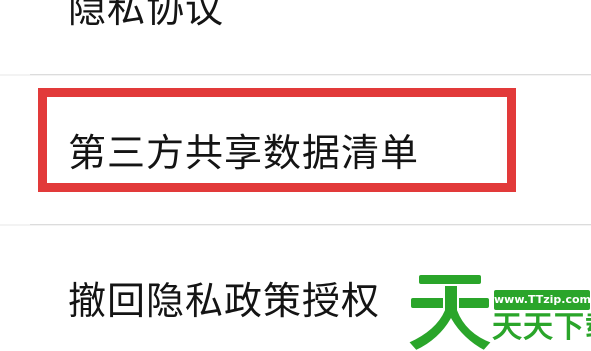  Describe the element at coordinates (244, 153) in the screenshot. I see `menu-item-label: 第三方共享数据清单` at that location.